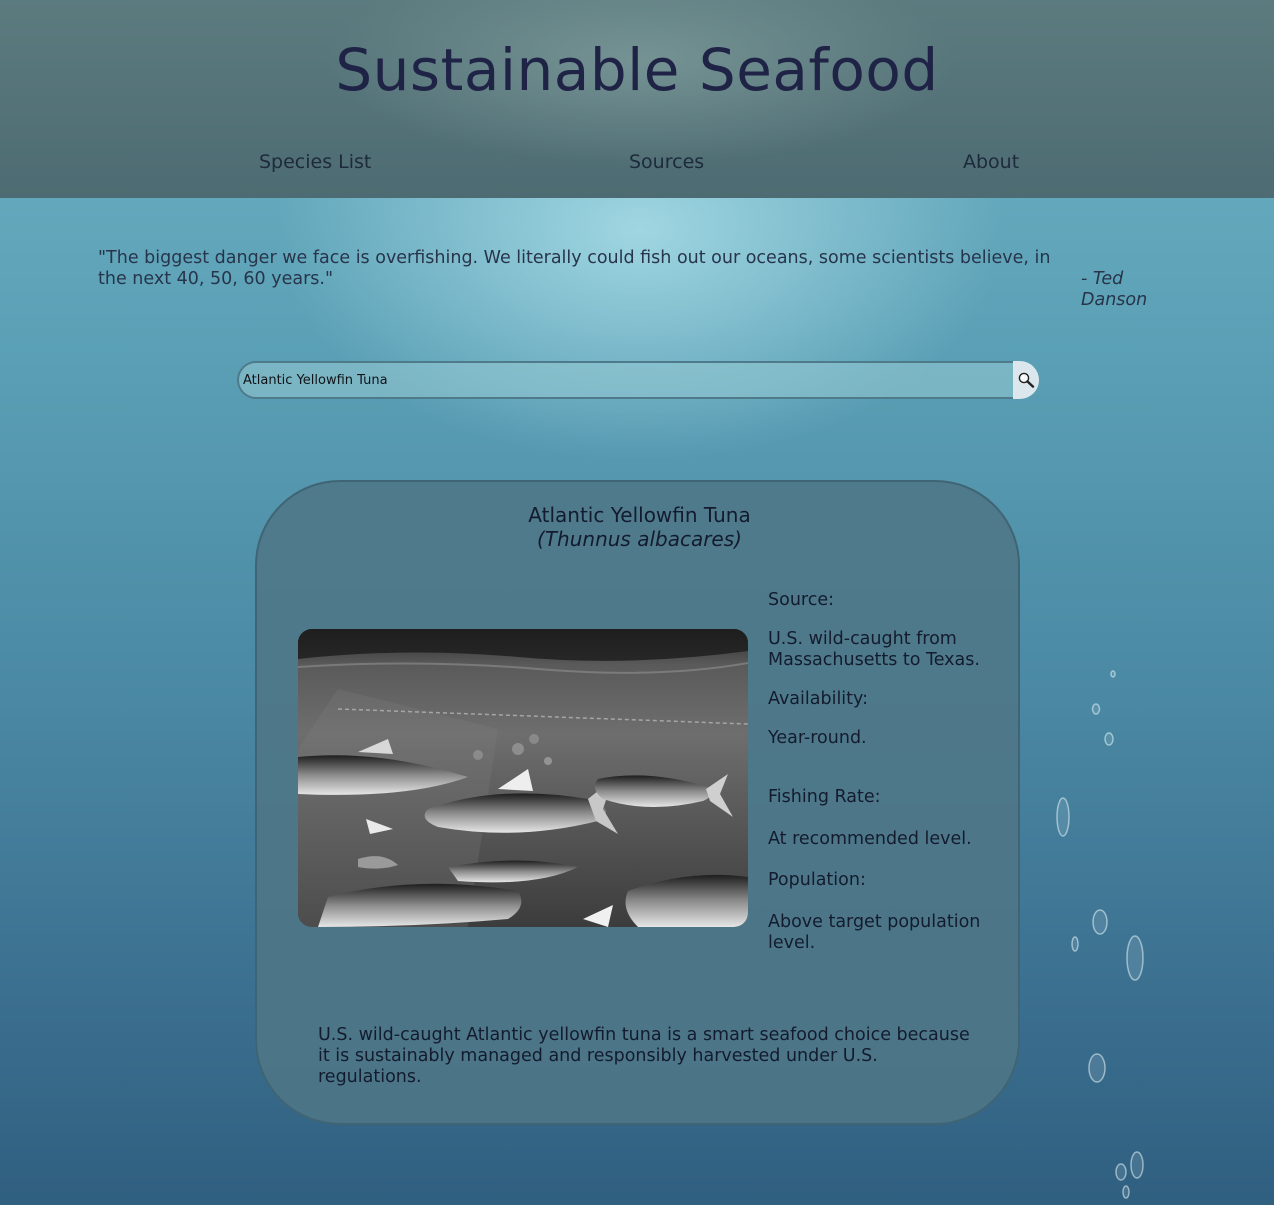 This screenshot has width=1274, height=1205. I want to click on search-button, so click(1026, 380).